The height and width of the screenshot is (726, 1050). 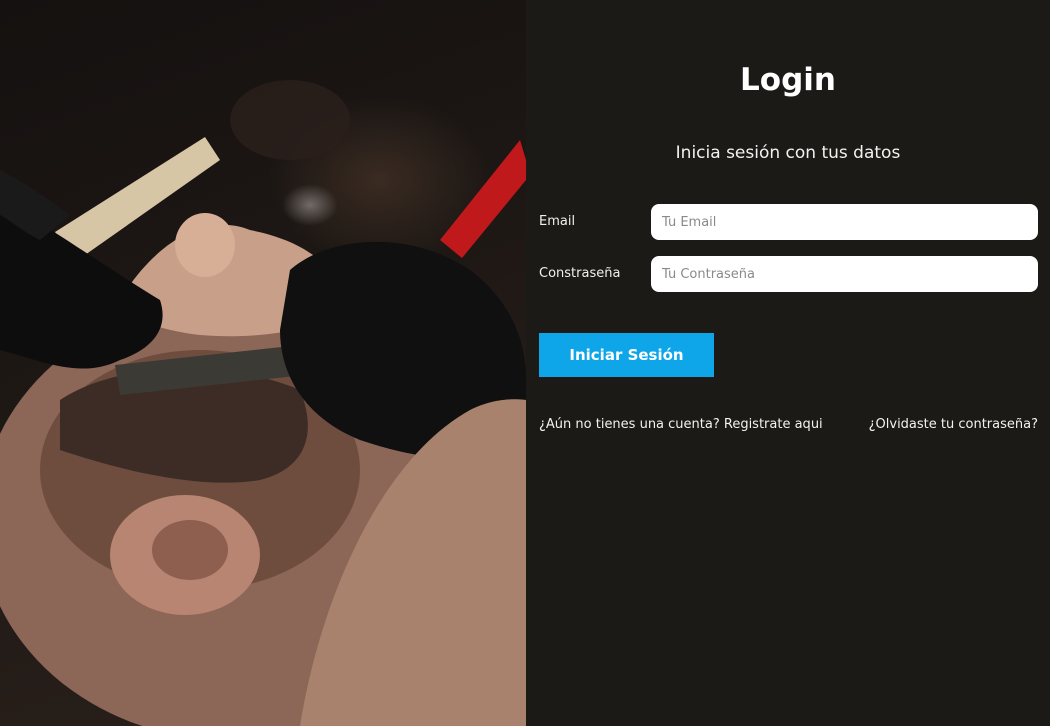 What do you see at coordinates (788, 153) in the screenshot?
I see `login-subtitle: Inicia sesión con tus datos` at bounding box center [788, 153].